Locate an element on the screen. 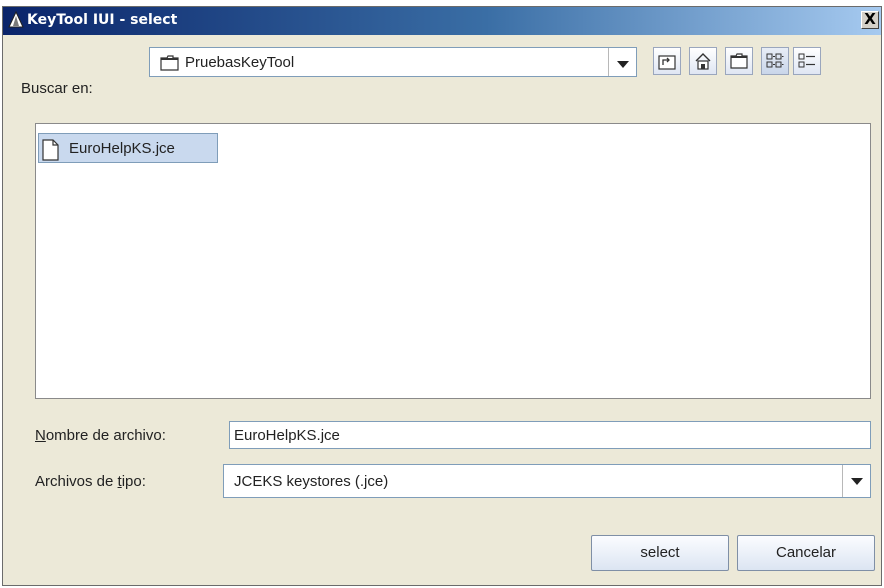  app-icon is located at coordinates (16, 19).